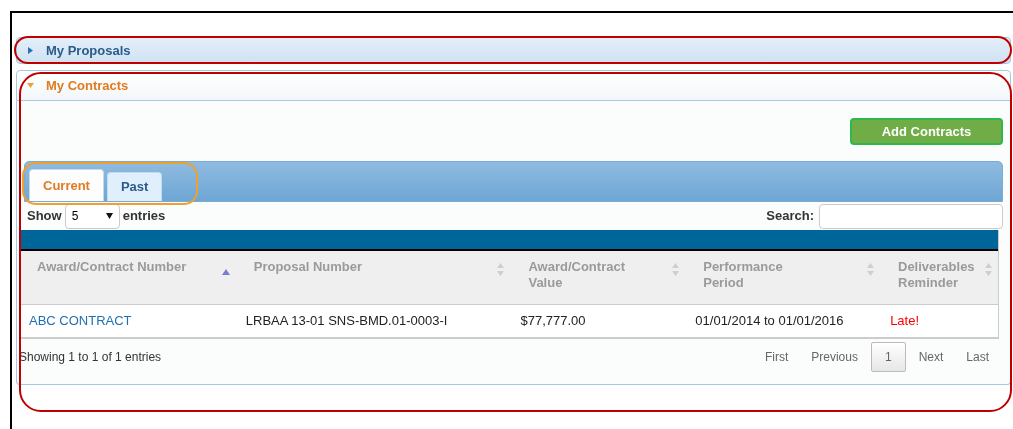  Describe the element at coordinates (109, 216) in the screenshot. I see `dropdown-caret-icon` at that location.